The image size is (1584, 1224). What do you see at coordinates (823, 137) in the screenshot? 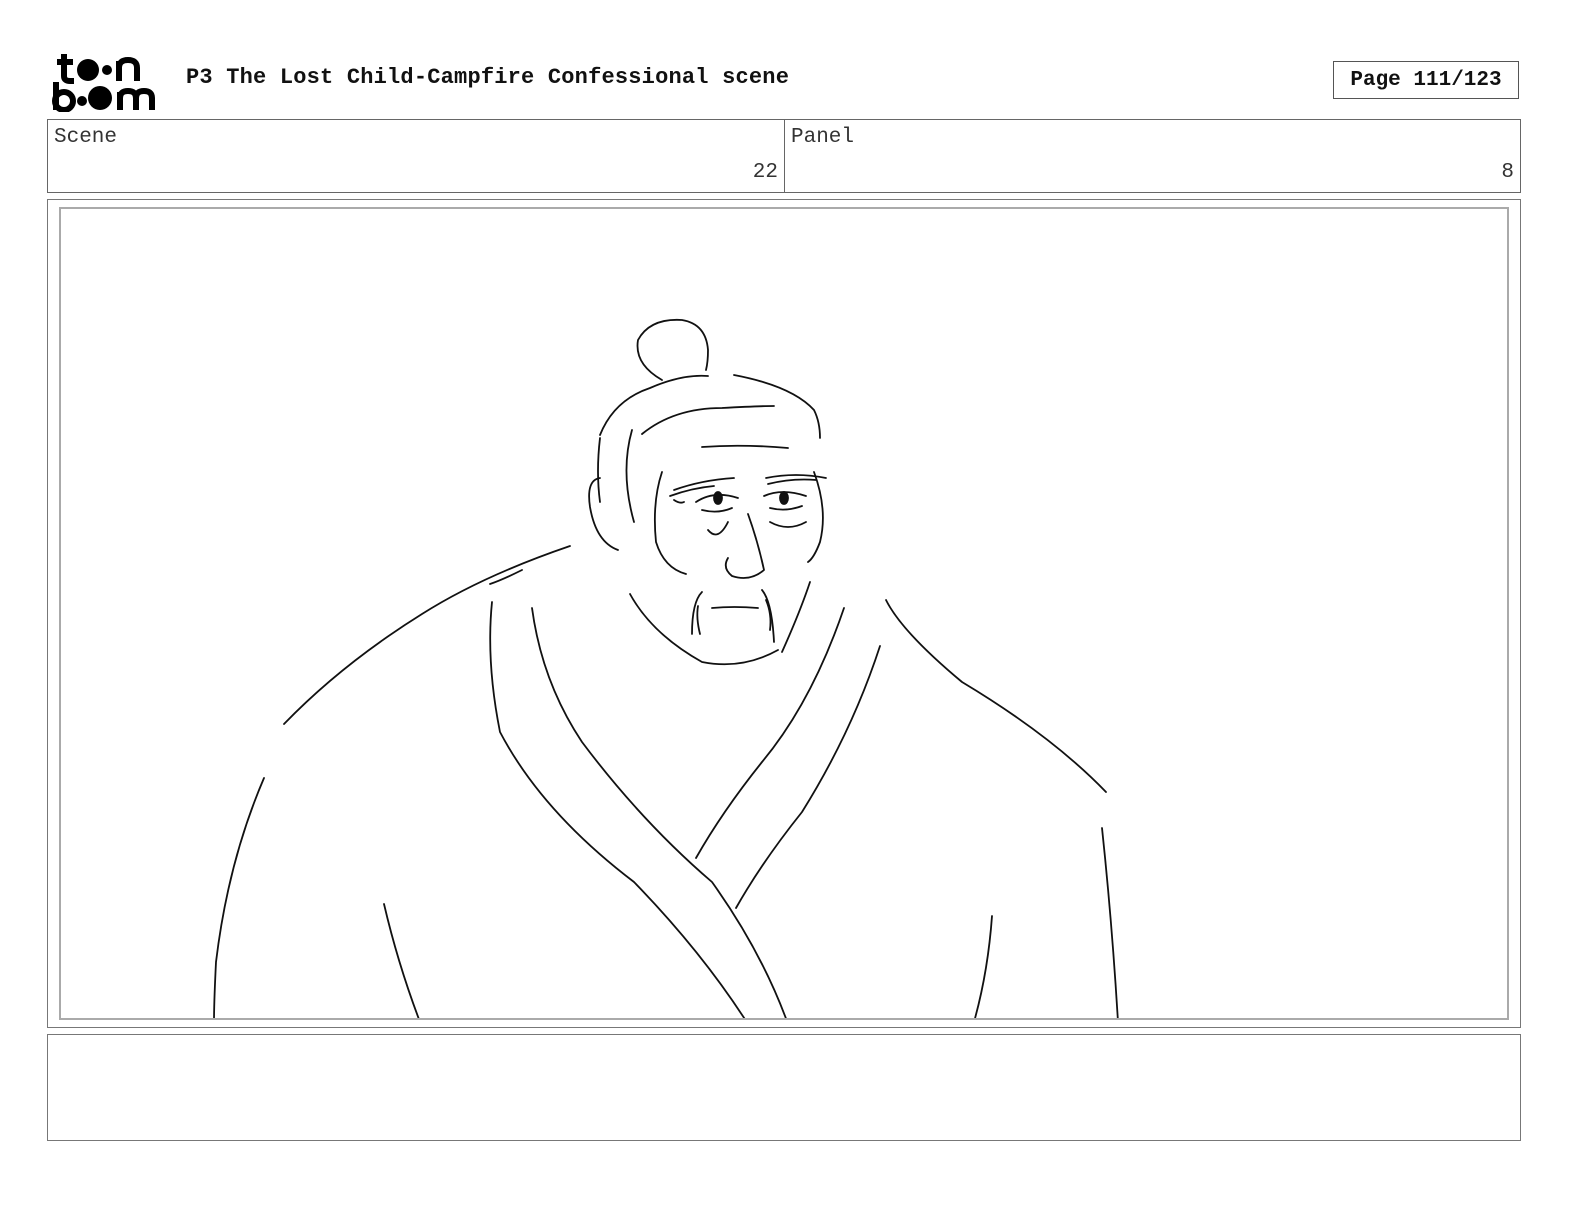
I see `panel-label: Panel` at bounding box center [823, 137].